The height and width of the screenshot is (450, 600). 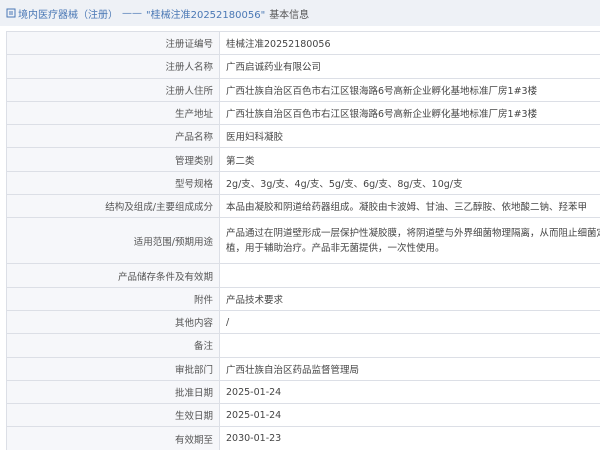 I want to click on row-label: 生产地址, so click(x=113, y=113).